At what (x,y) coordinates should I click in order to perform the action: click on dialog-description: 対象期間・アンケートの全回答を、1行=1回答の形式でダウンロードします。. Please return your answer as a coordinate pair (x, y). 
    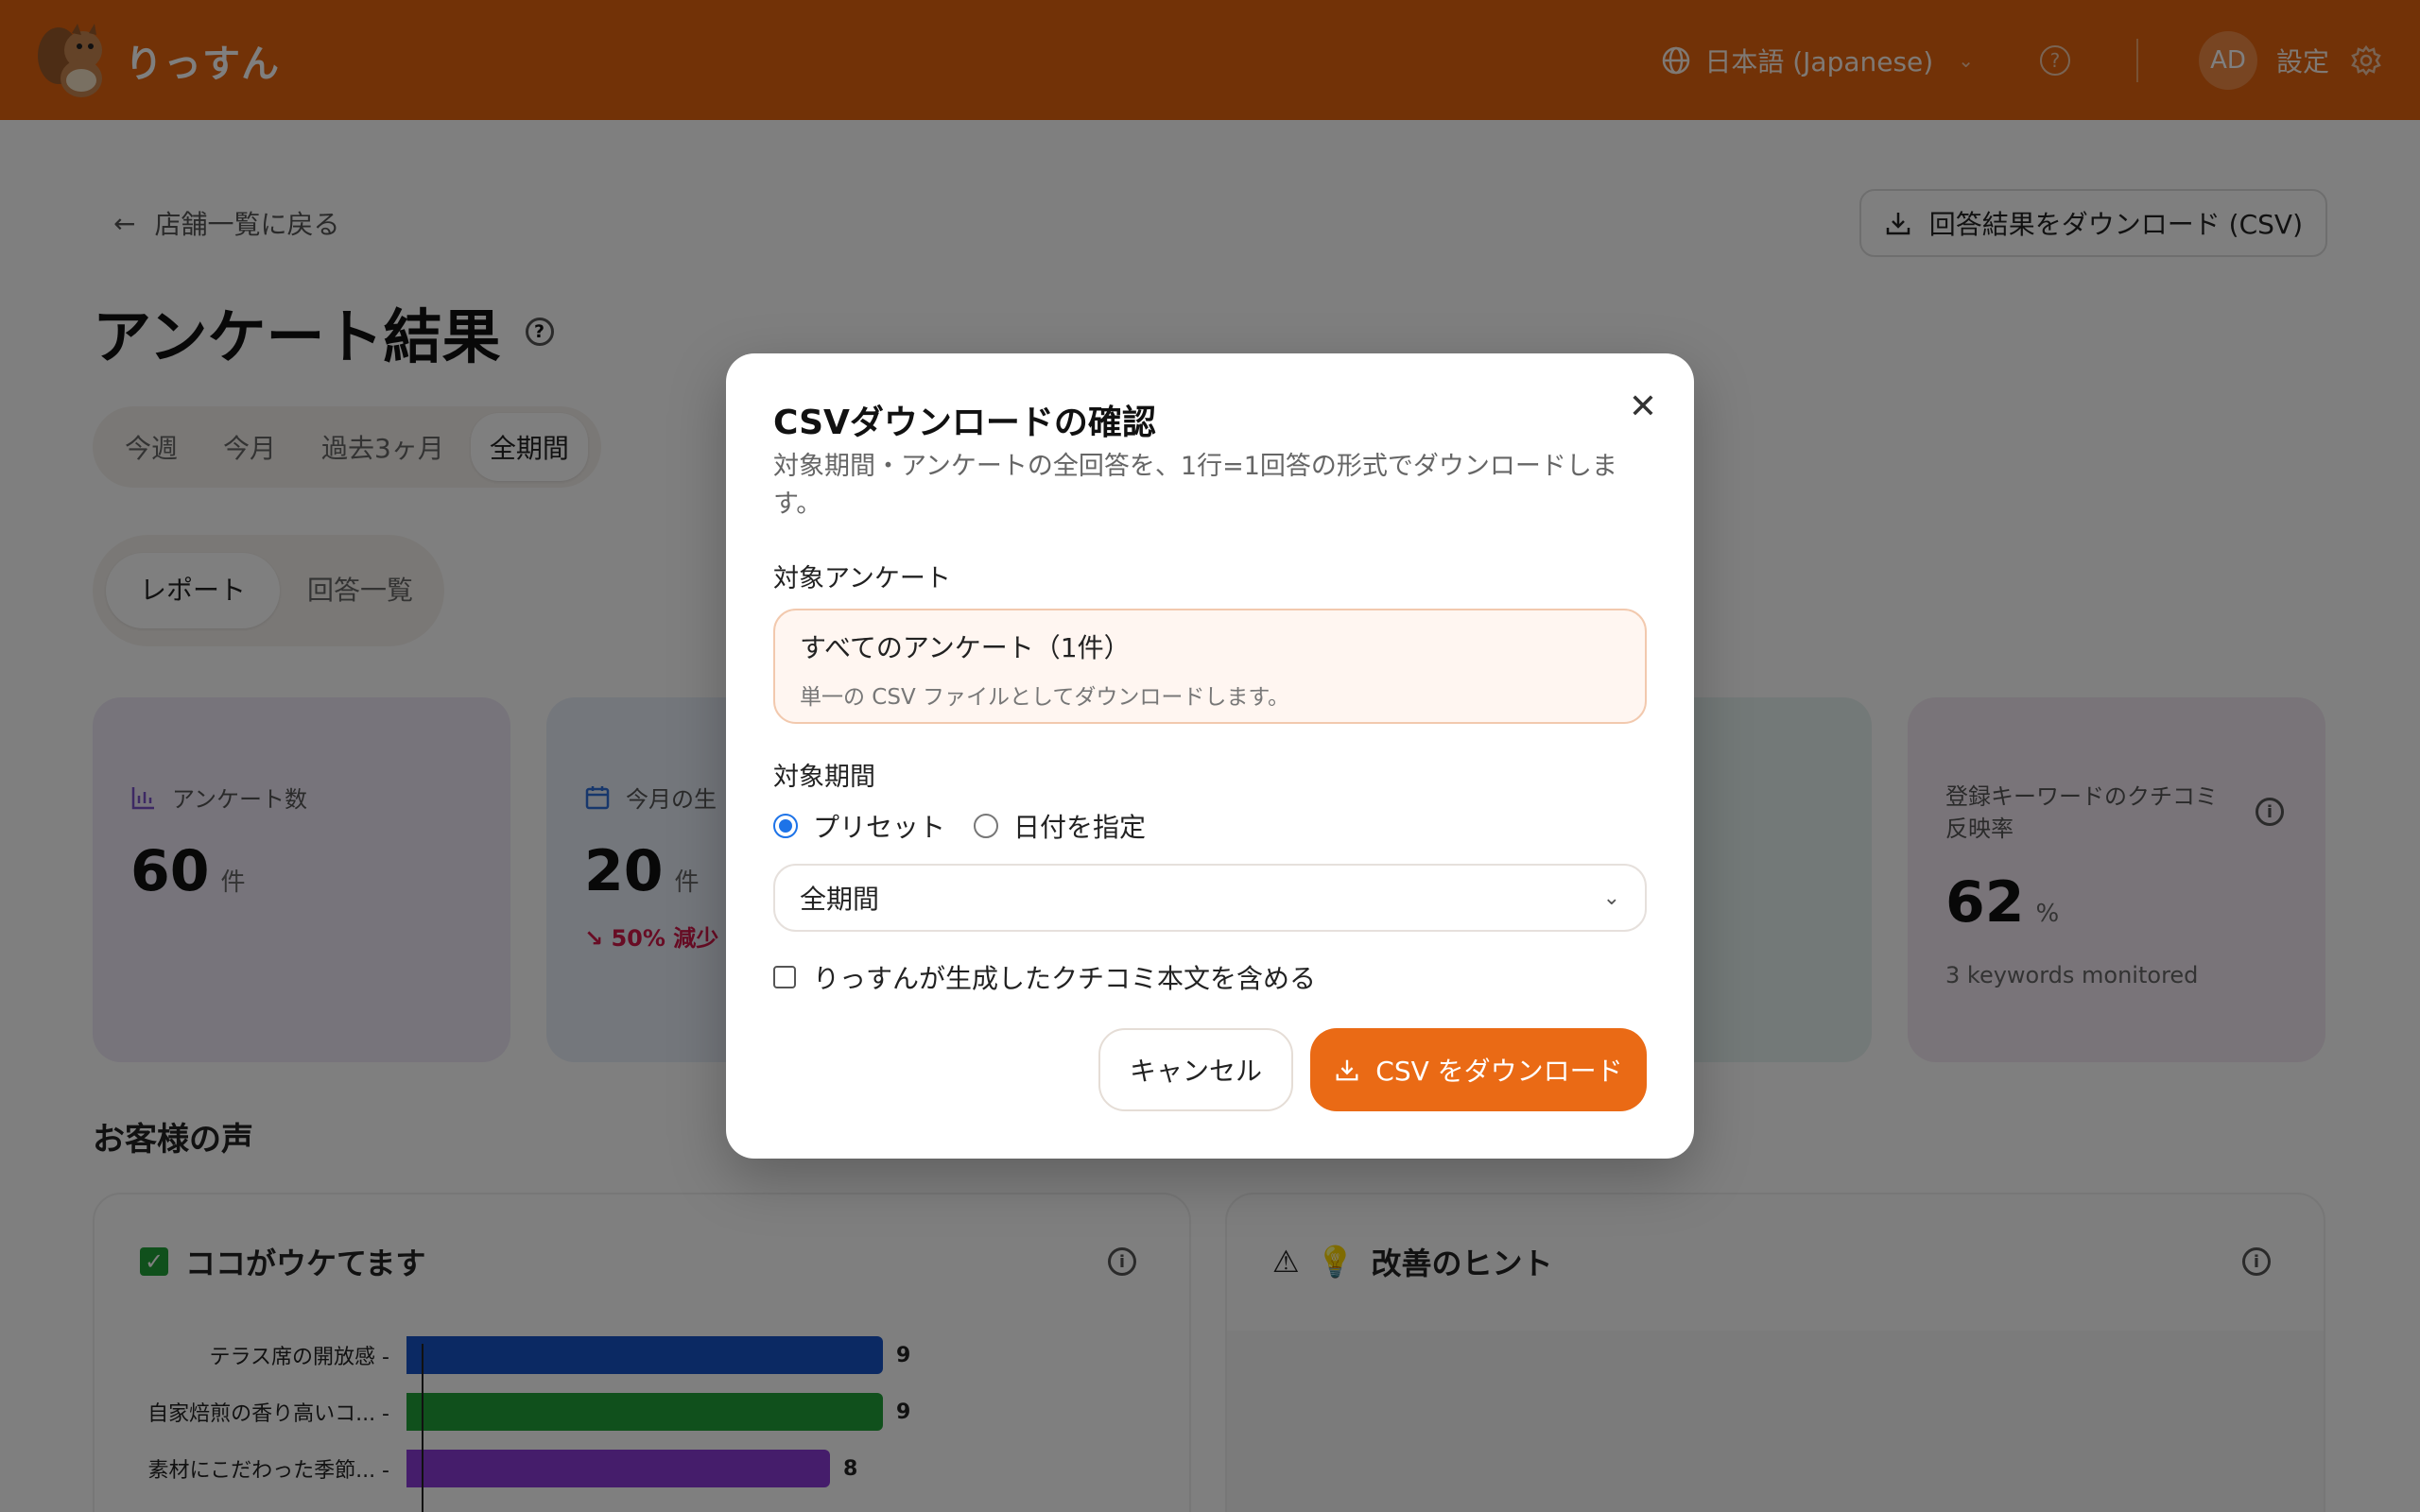
    Looking at the image, I should click on (1195, 485).